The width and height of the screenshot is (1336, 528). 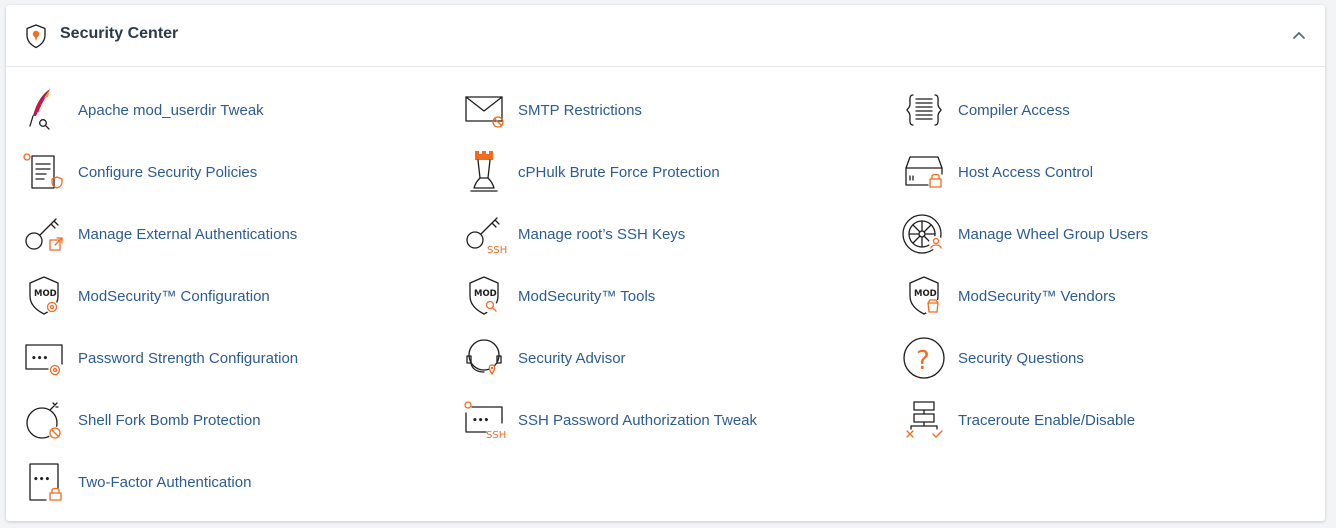 What do you see at coordinates (1037, 296) in the screenshot?
I see `tool-label: ModSecurity™ Vendors` at bounding box center [1037, 296].